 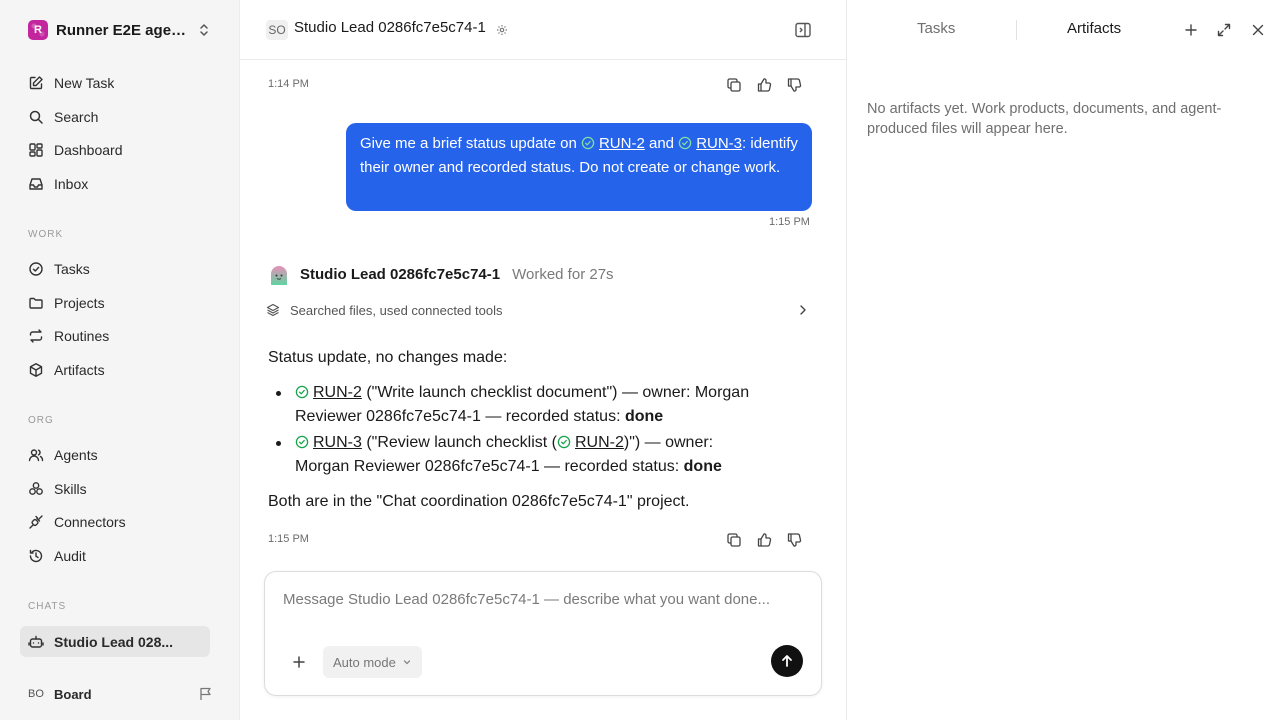 I want to click on nav-label: Artifacts, so click(x=79, y=370).